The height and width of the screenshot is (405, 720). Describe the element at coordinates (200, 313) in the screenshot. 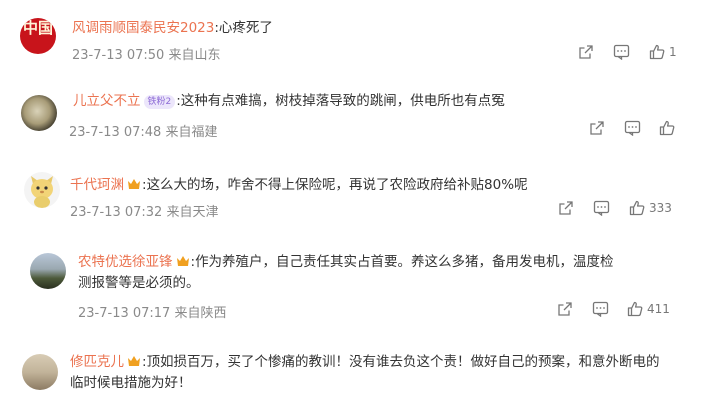

I see `comment-location: 来自陕西` at that location.